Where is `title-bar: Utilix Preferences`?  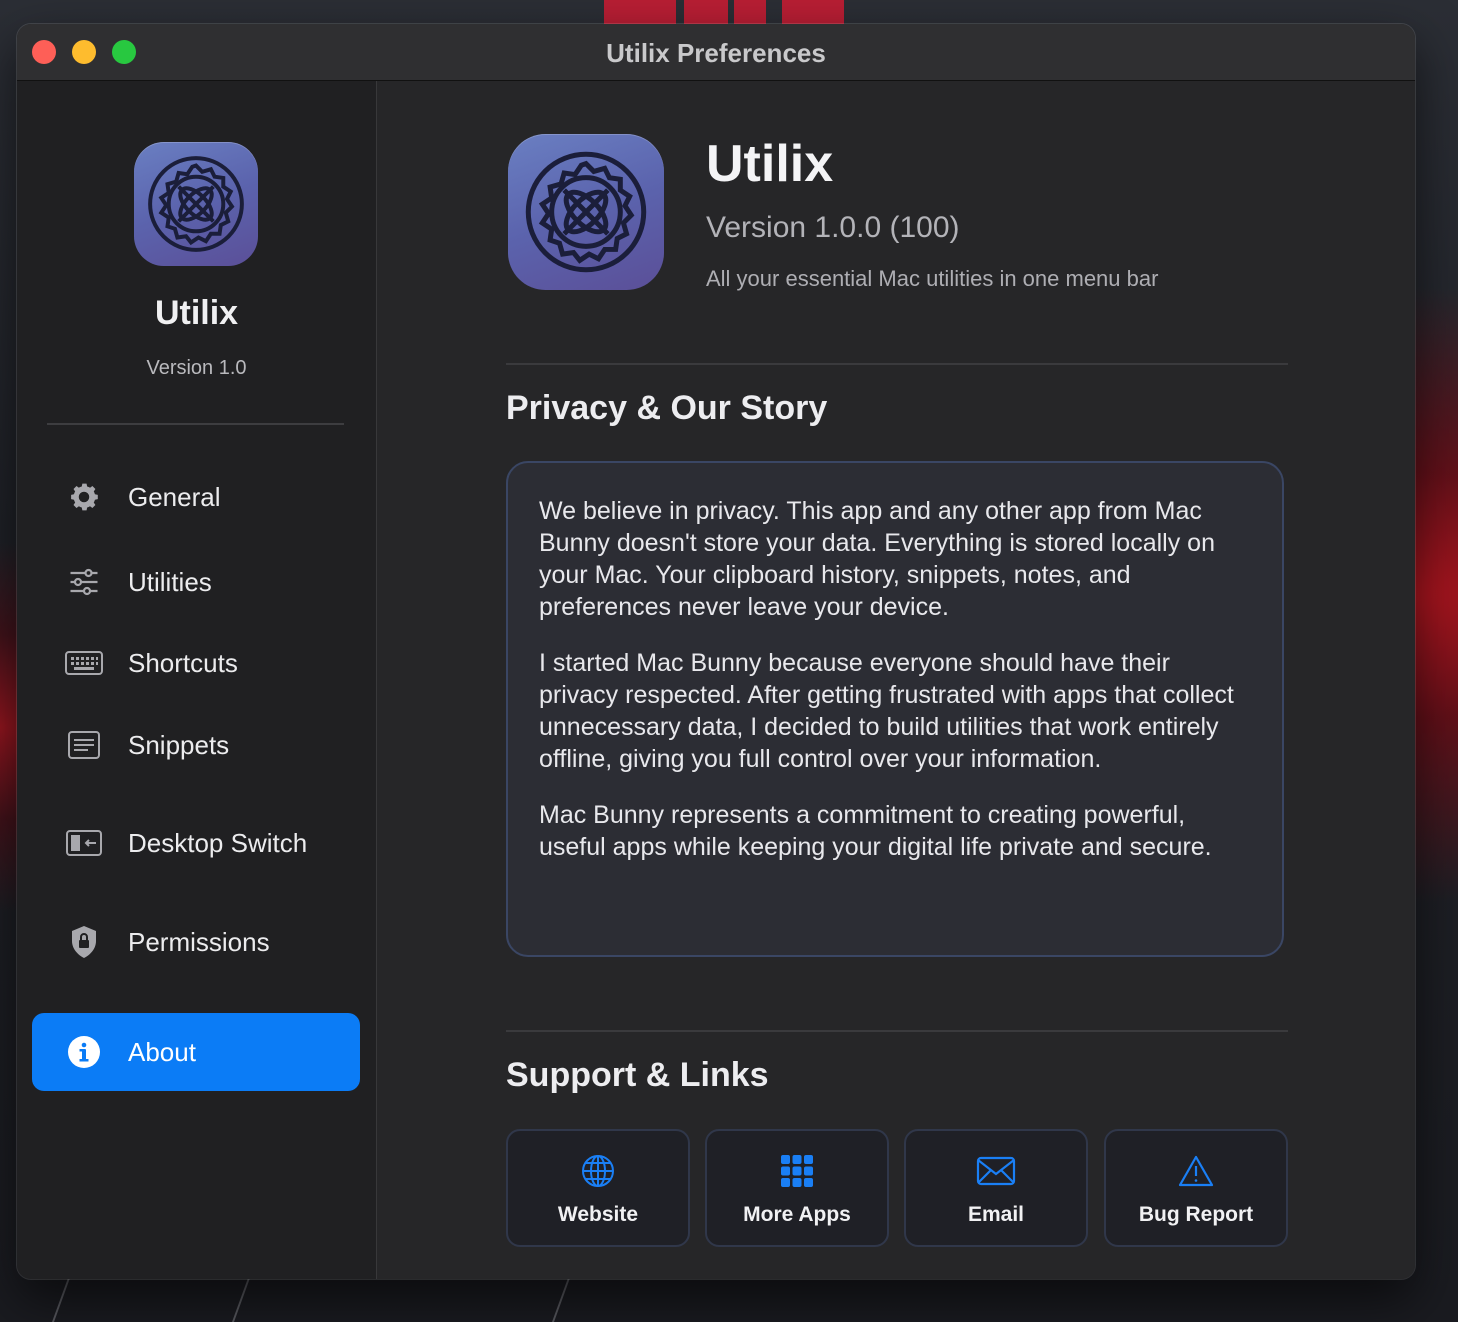
title-bar: Utilix Preferences is located at coordinates (716, 52).